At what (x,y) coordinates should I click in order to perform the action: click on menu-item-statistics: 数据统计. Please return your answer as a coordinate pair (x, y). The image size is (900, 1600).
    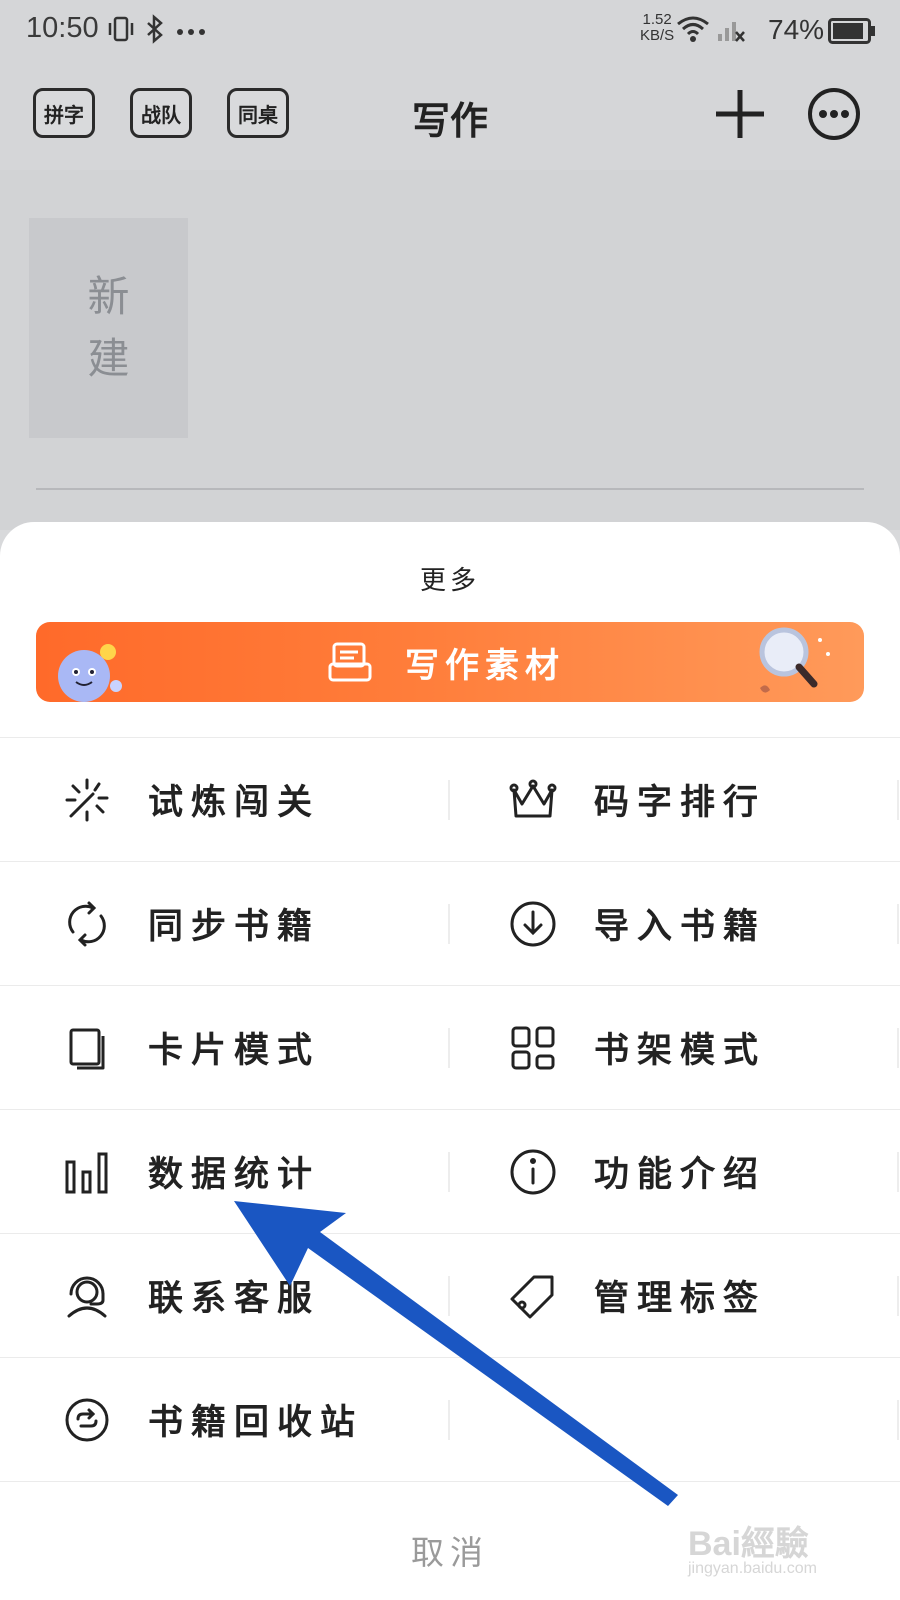
    Looking at the image, I should click on (225, 1171).